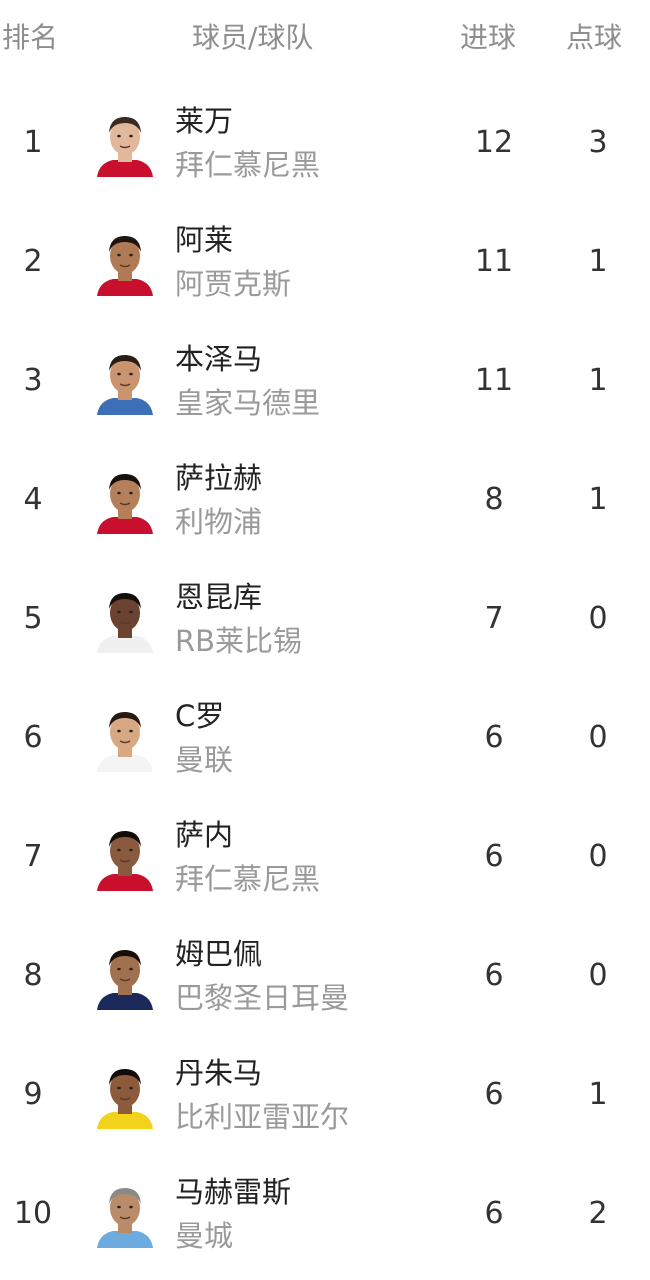 This screenshot has height=1280, width=650. Describe the element at coordinates (262, 998) in the screenshot. I see `team-name: 巴黎圣日耳曼` at that location.